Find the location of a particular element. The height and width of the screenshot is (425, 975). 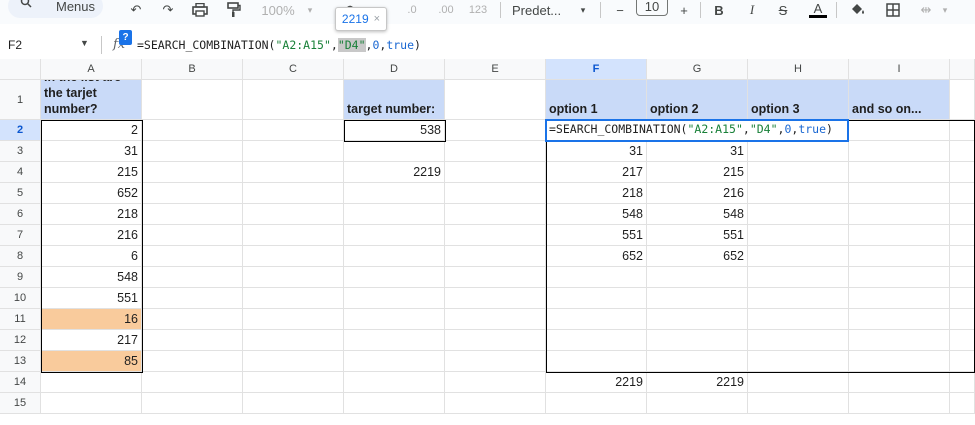

cell-f5: 218 is located at coordinates (596, 193).